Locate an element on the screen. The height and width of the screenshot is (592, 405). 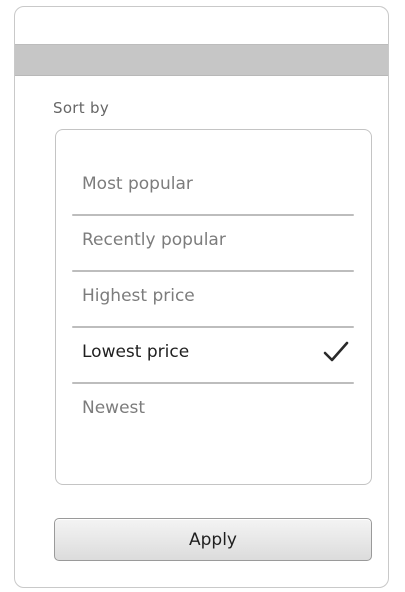
sort-option-label: Most popular is located at coordinates (137, 184).